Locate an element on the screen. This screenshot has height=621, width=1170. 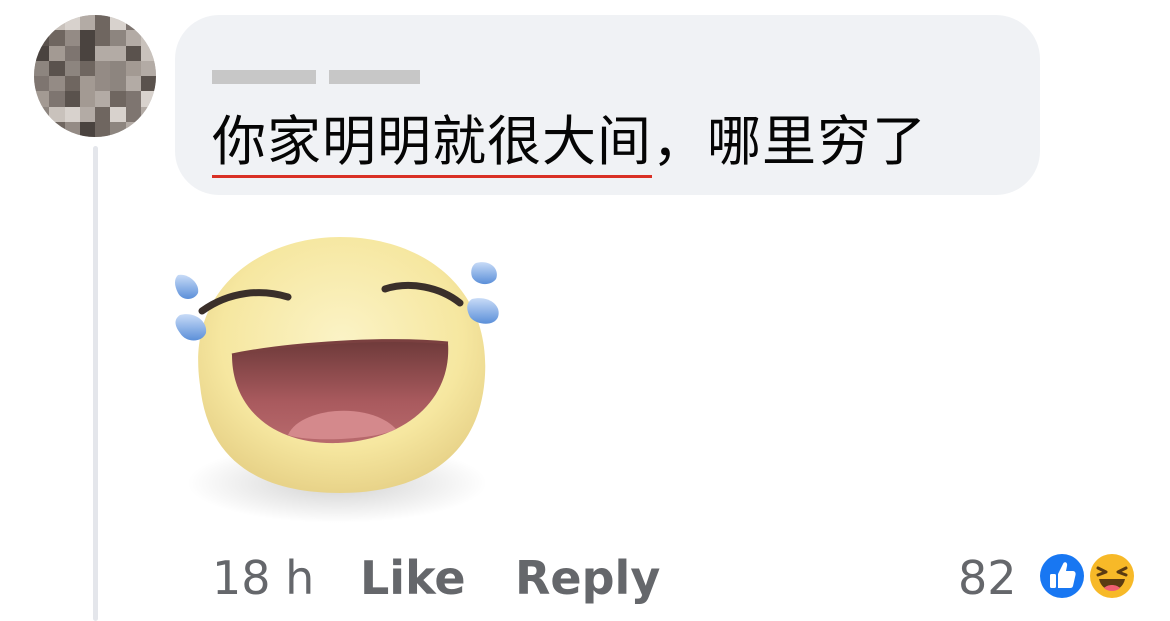
comment-text: 你家明明就很大间，哪里穷了 is located at coordinates (569, 142).